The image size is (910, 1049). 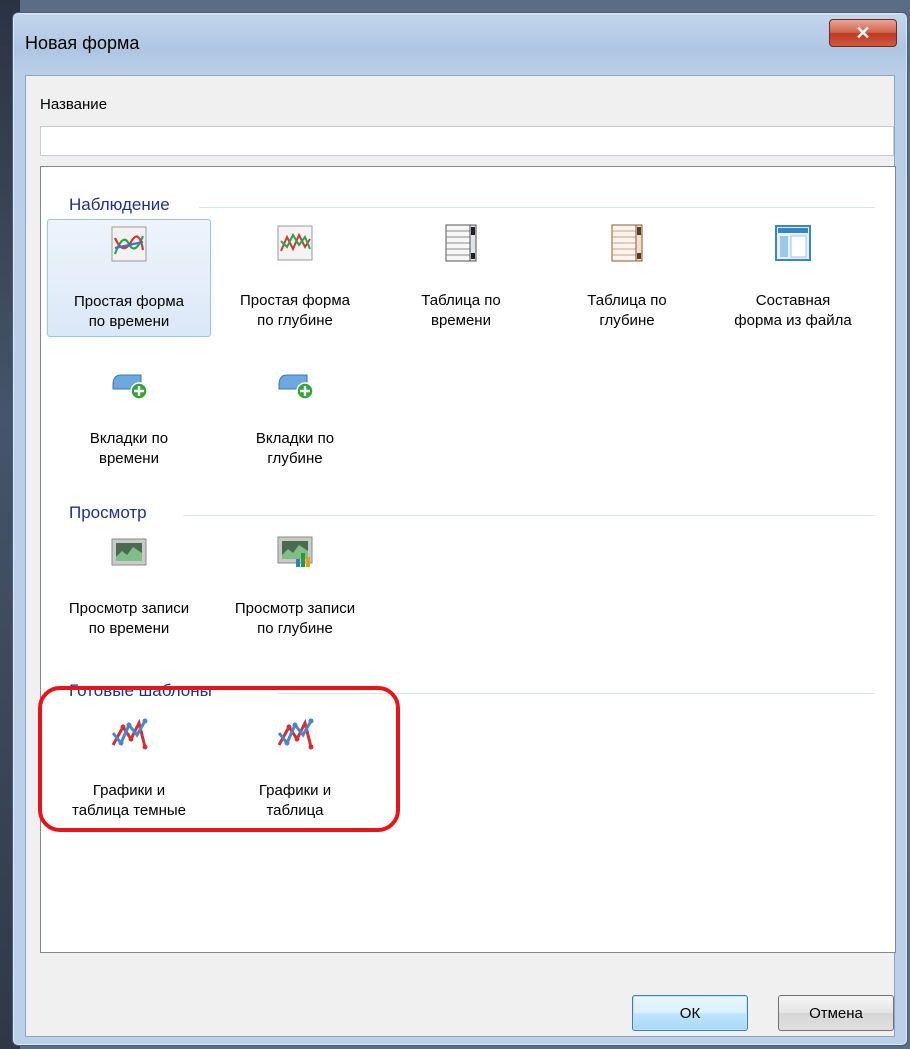 What do you see at coordinates (295, 586) in the screenshot?
I see `item-record-view-depth: Просмотр записи по глубине` at bounding box center [295, 586].